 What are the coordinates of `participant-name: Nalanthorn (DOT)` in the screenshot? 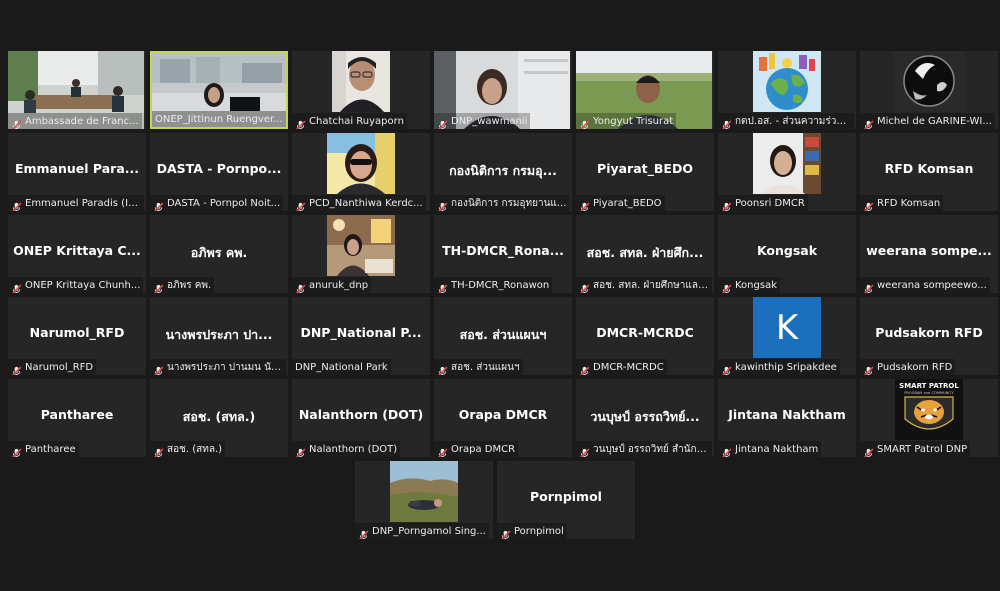 It's located at (353, 449).